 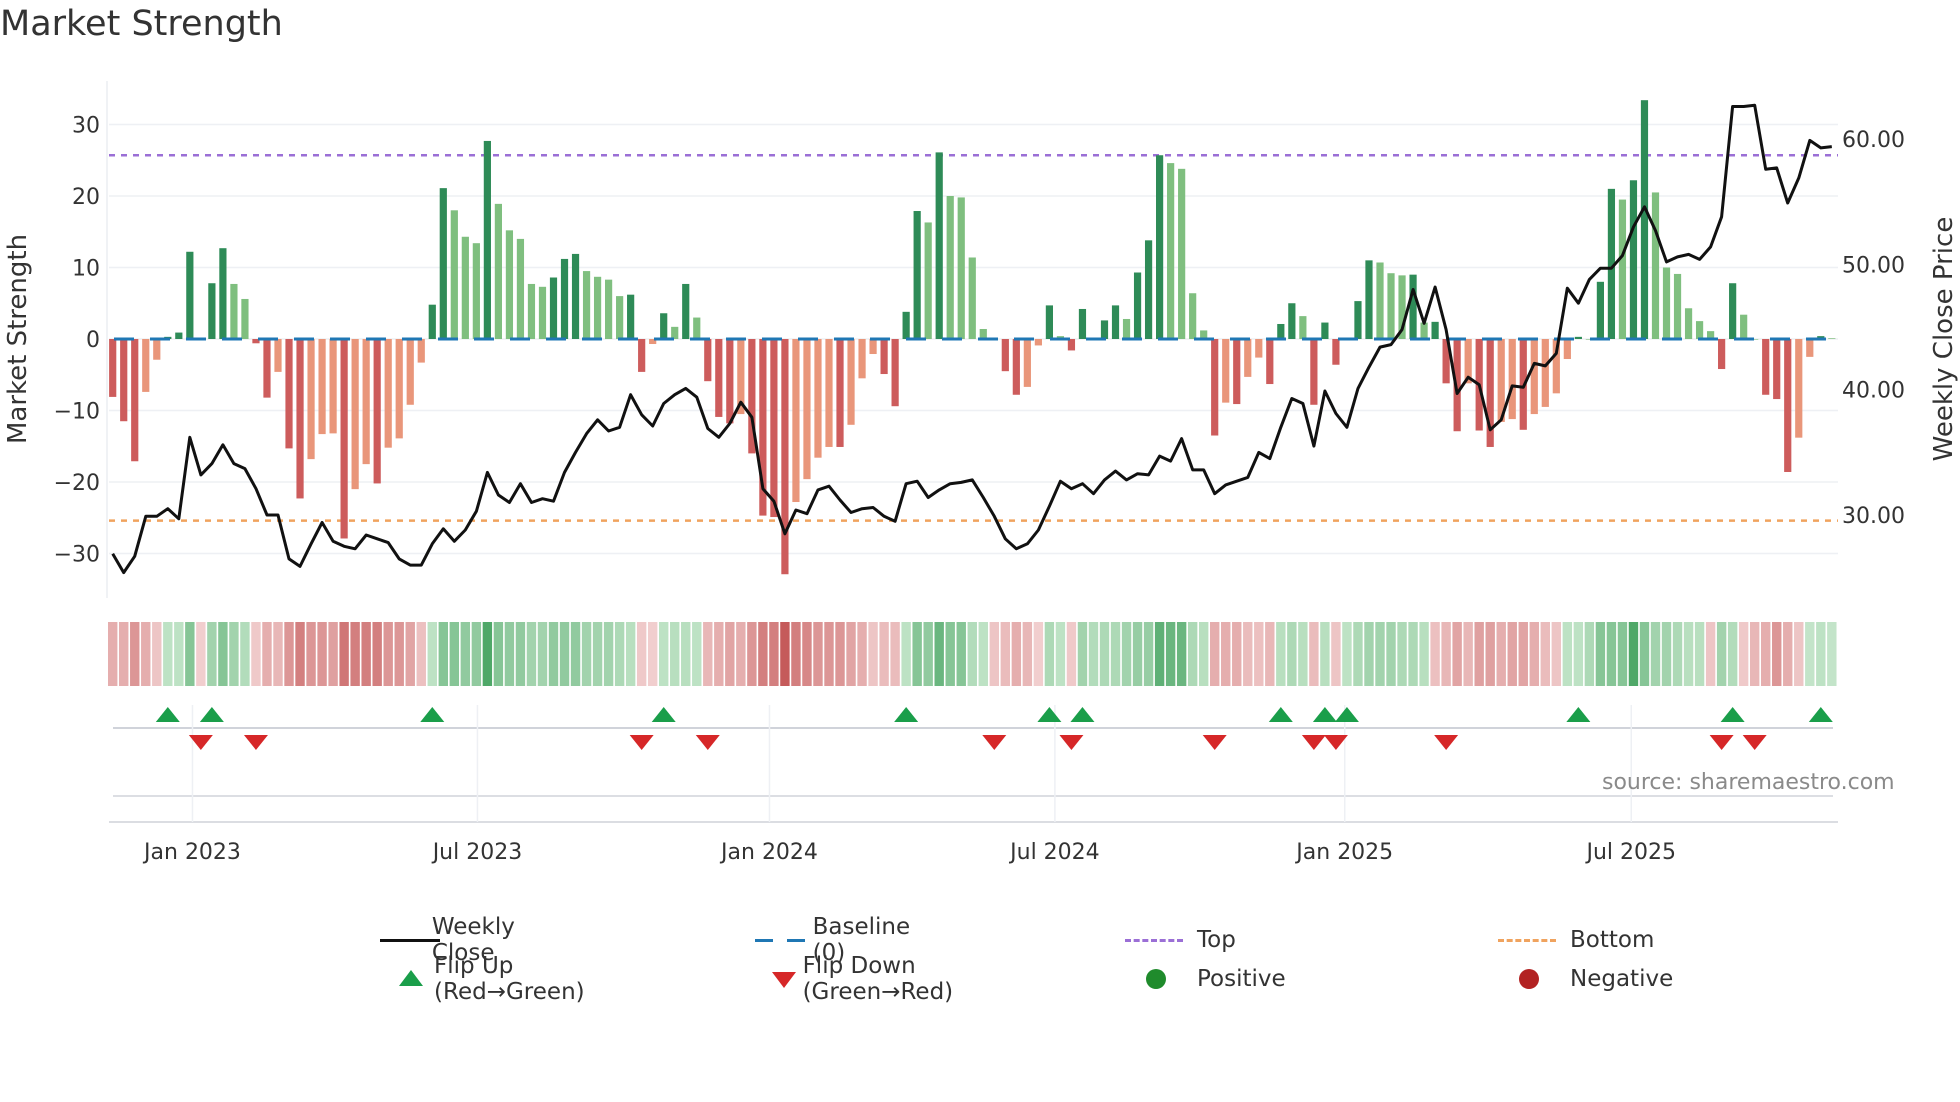 What do you see at coordinates (1054, 852) in the screenshot?
I see `x-tick-label: Jul 2024` at bounding box center [1054, 852].